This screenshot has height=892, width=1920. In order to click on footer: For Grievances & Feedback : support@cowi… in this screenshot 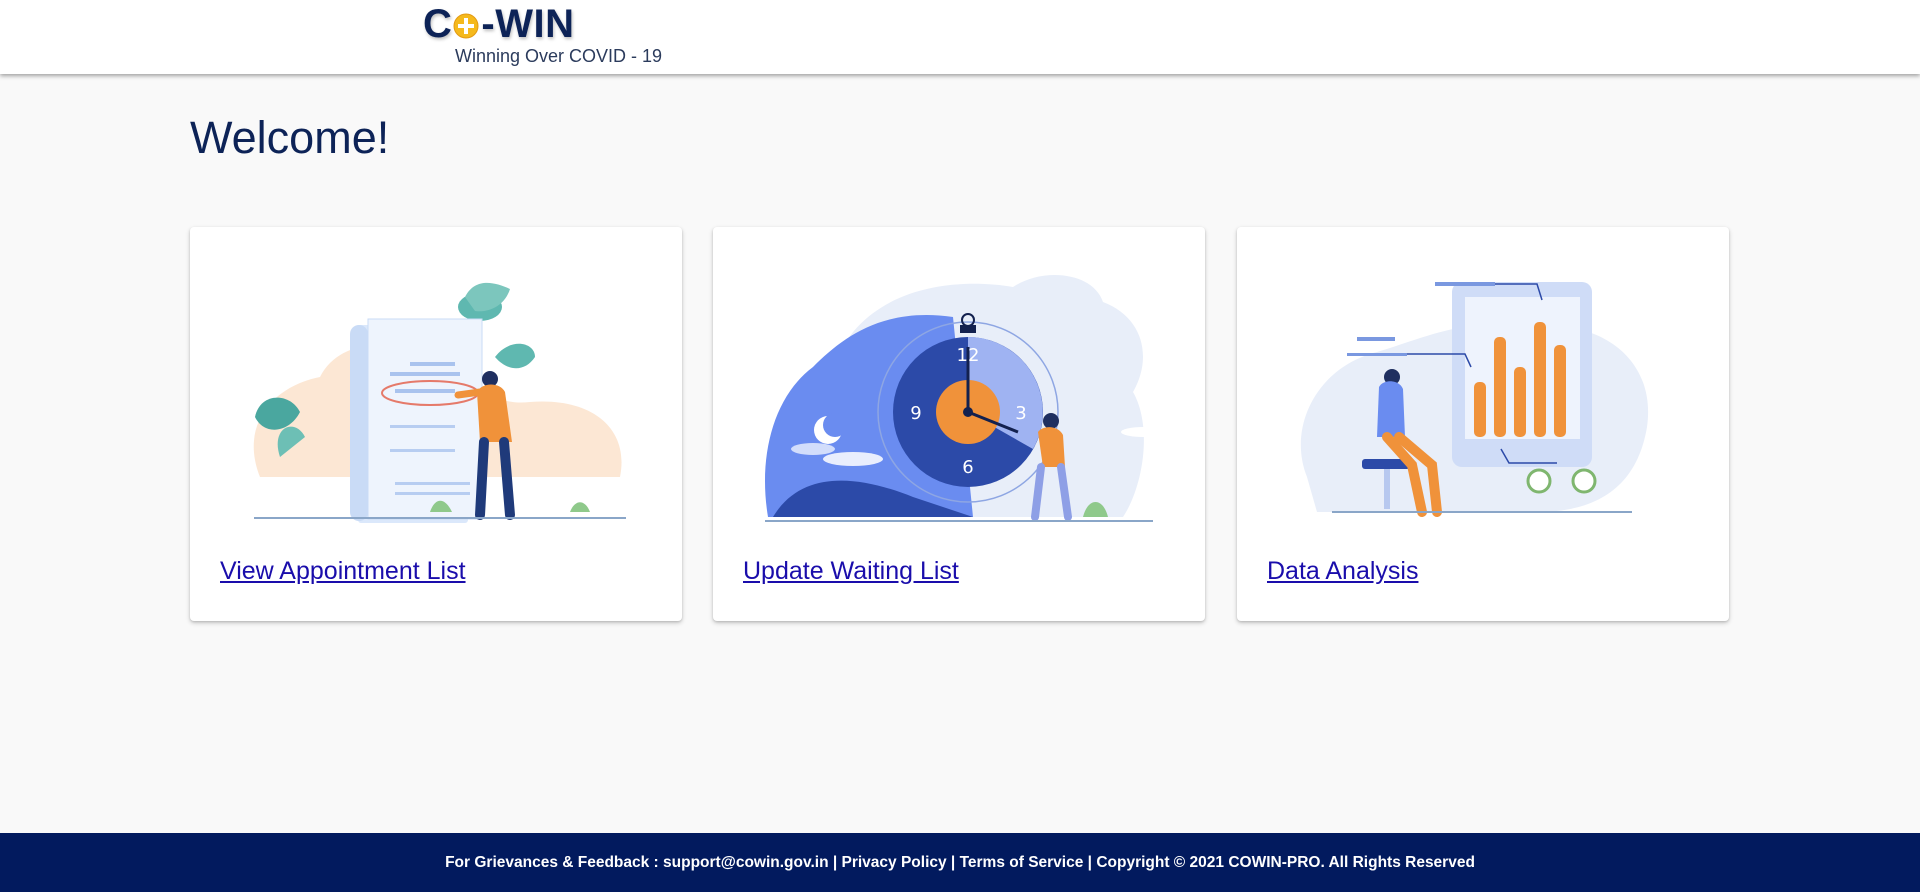, I will do `click(960, 862)`.